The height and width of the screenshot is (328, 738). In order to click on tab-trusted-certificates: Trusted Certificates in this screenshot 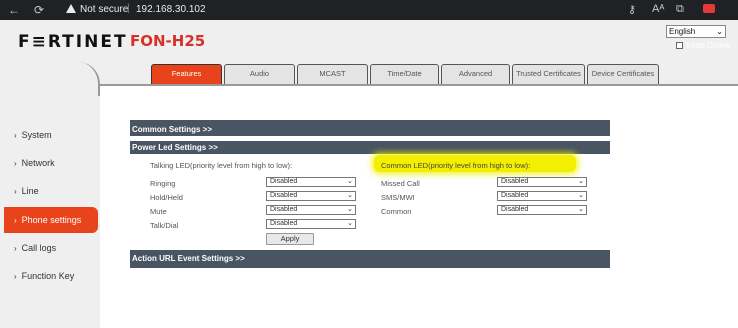, I will do `click(548, 74)`.